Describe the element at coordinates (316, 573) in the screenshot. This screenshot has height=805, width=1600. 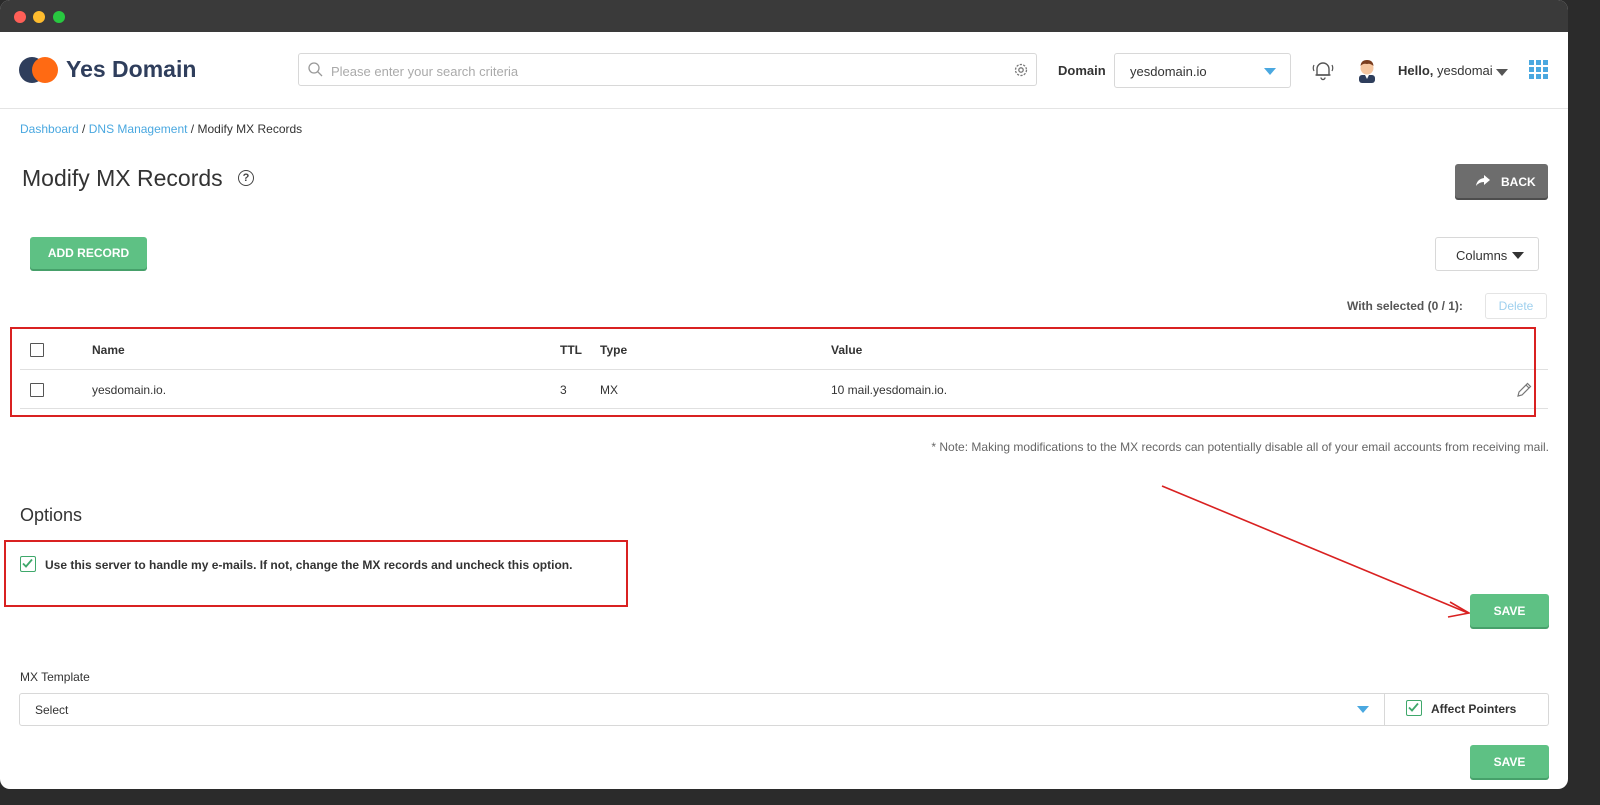
I see `options-highlight-annotation` at that location.